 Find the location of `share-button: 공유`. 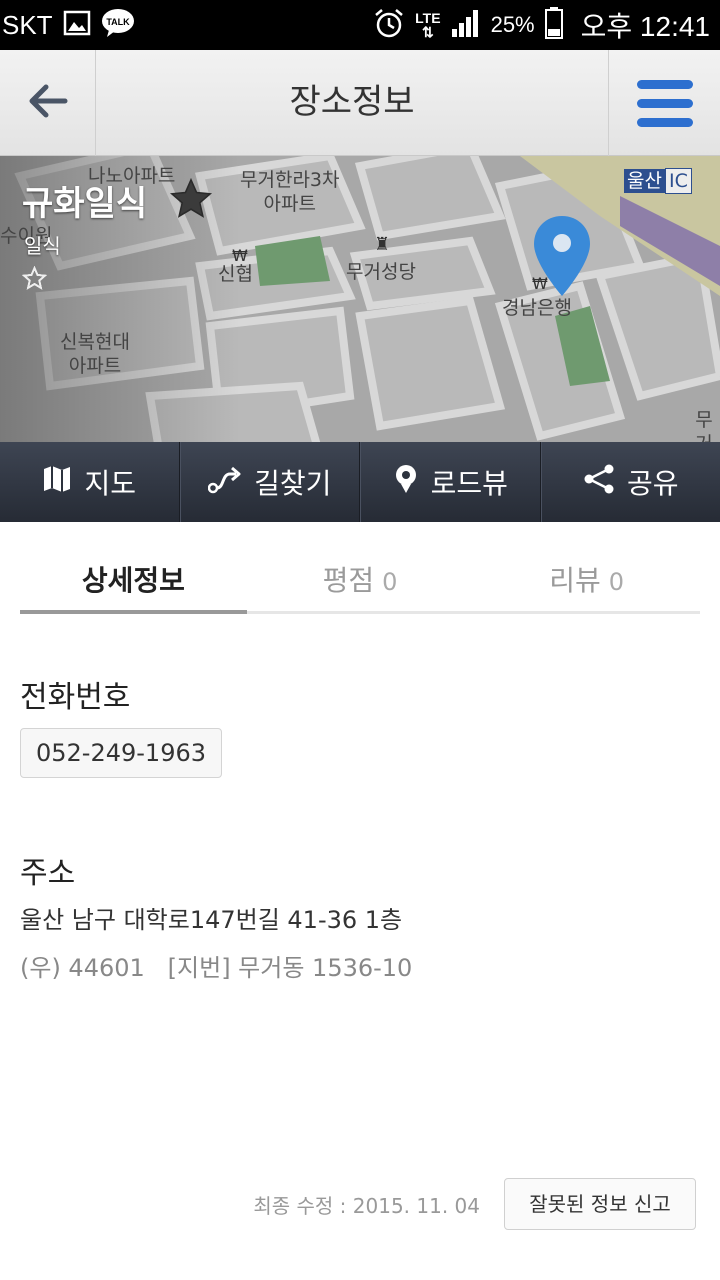

share-button: 공유 is located at coordinates (630, 482).